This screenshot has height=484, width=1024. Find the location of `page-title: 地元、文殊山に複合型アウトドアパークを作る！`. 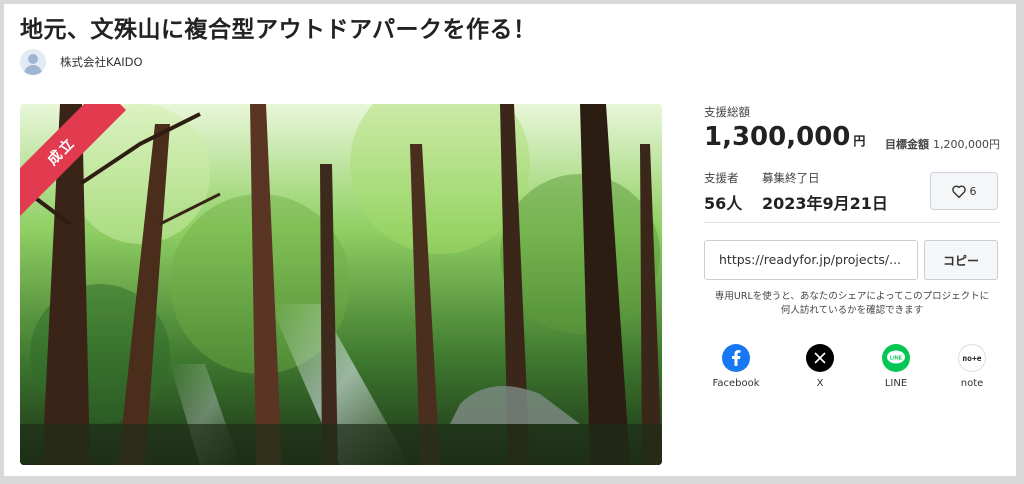

page-title: 地元、文殊山に複合型アウトドアパークを作る！ is located at coordinates (278, 30).